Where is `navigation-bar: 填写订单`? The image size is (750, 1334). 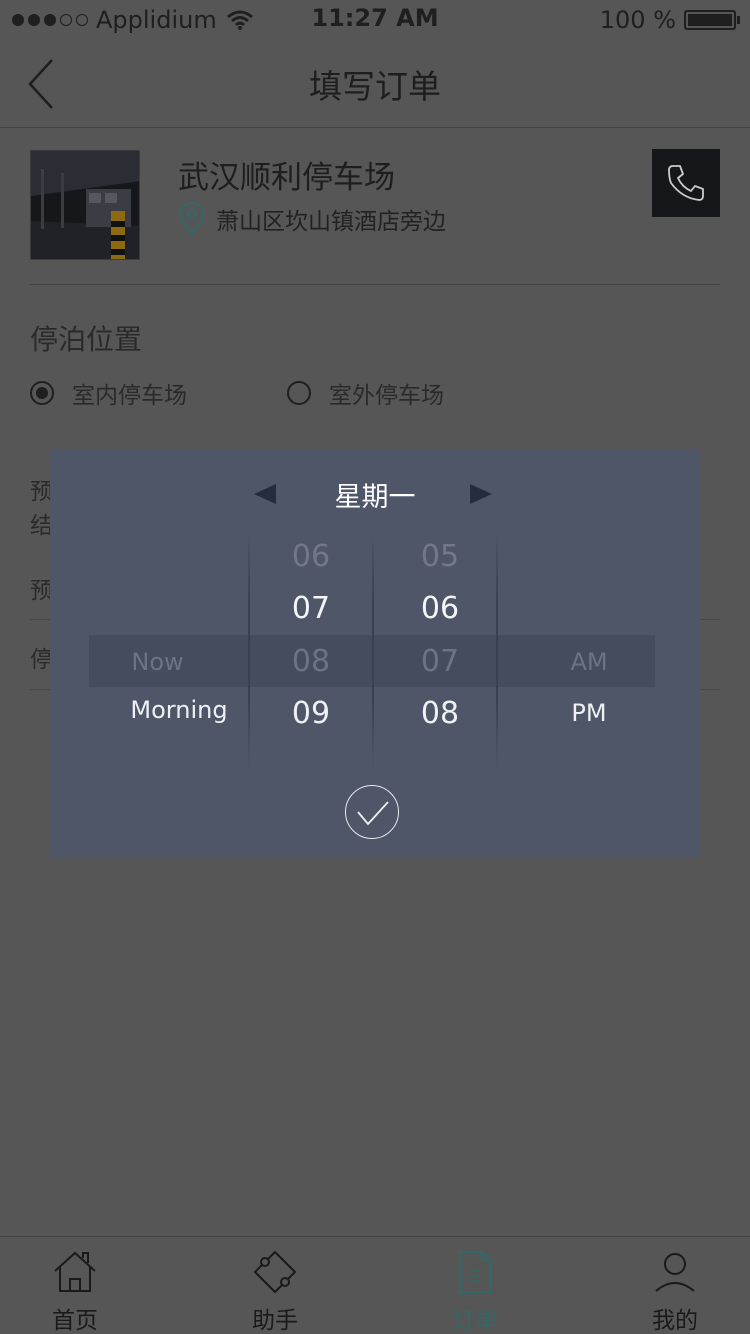
navigation-bar: 填写订单 is located at coordinates (375, 84).